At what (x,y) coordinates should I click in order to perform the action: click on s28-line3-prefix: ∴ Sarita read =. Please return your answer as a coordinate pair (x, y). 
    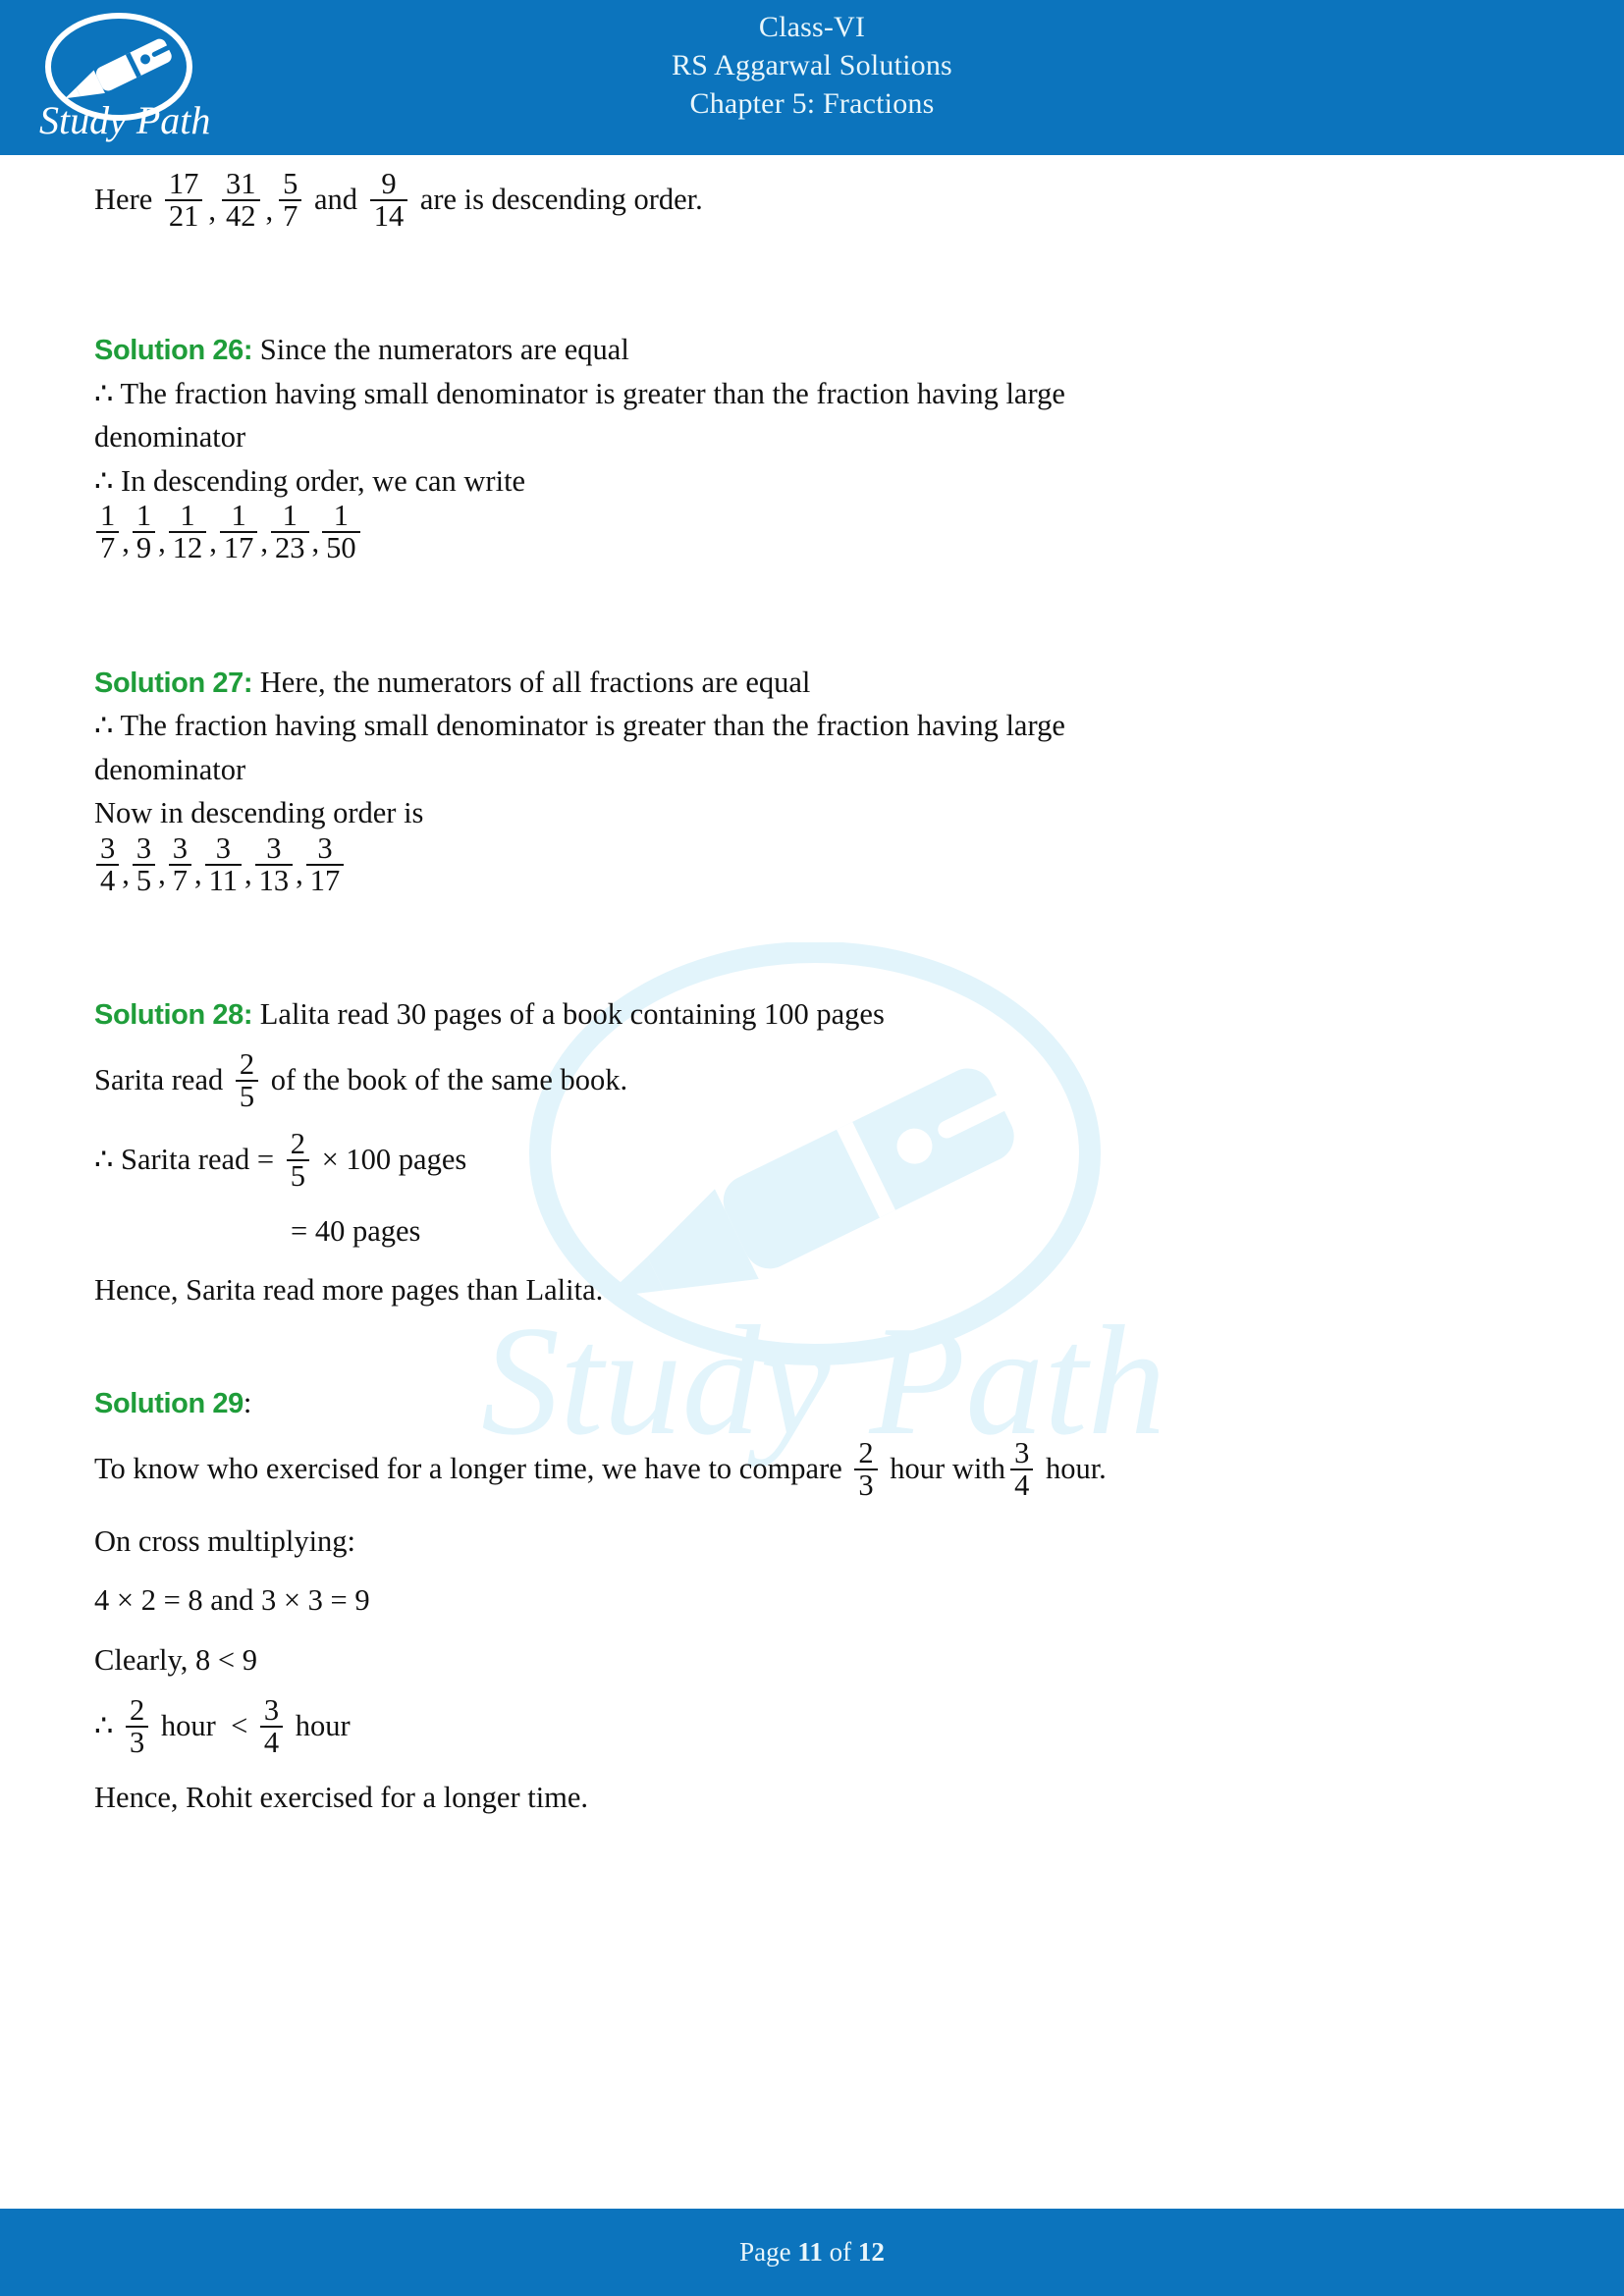
    Looking at the image, I should click on (184, 1159).